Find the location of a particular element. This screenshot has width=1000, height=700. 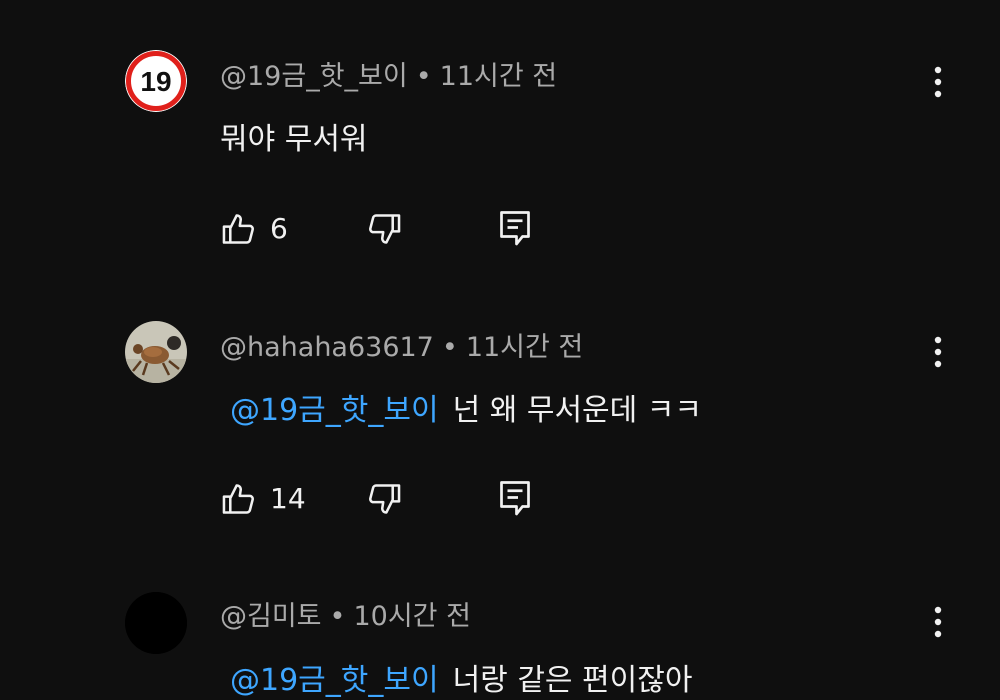

comment-actions: 6 is located at coordinates (420, 229).